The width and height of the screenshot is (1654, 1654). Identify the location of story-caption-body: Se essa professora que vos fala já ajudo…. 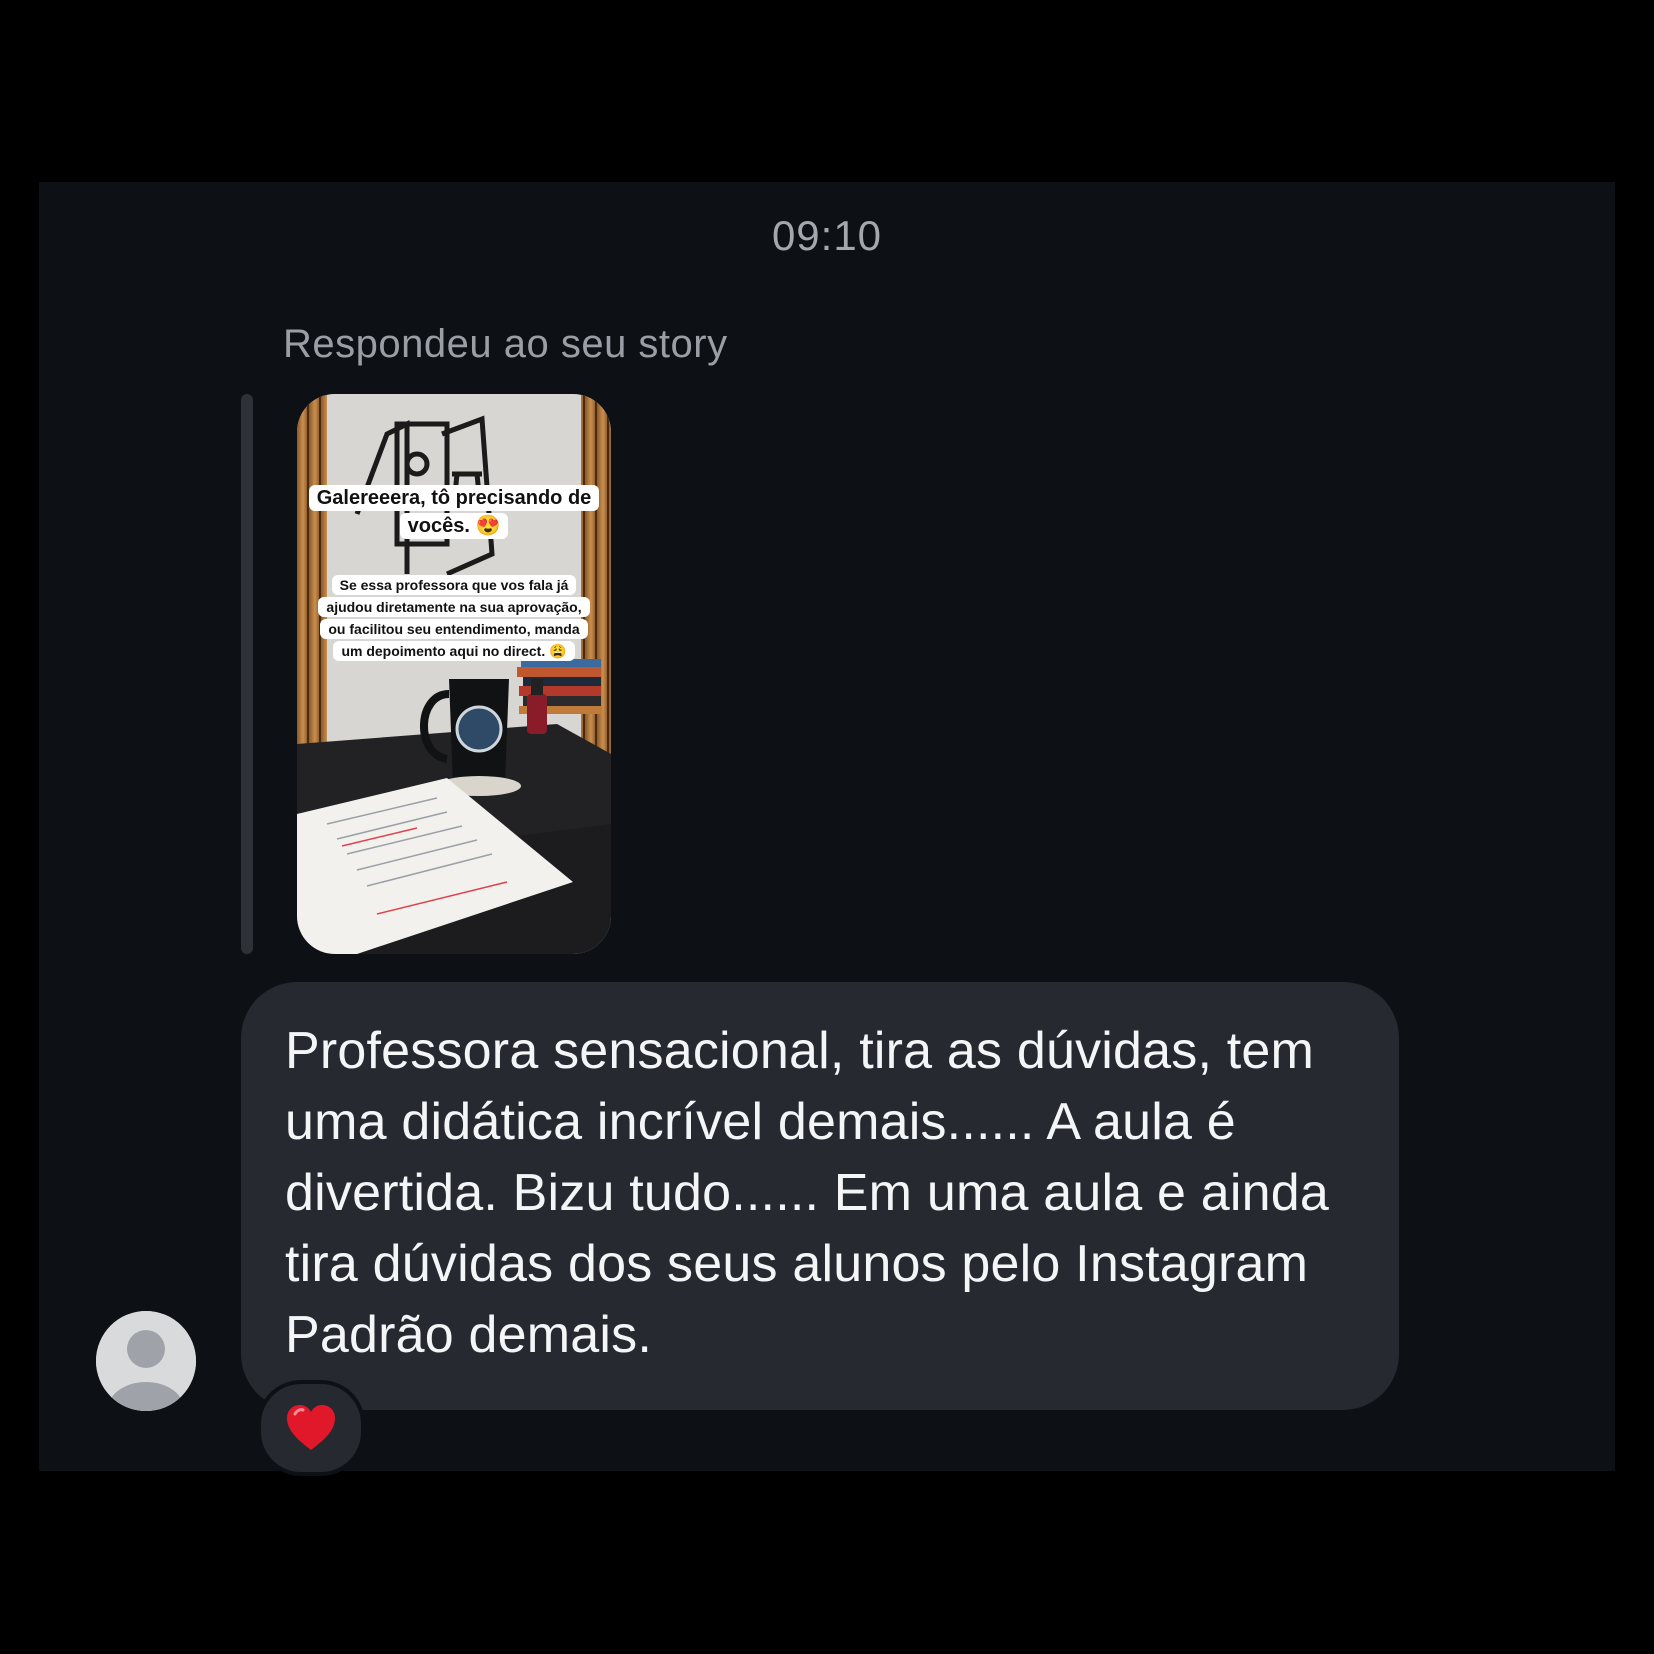
(454, 618).